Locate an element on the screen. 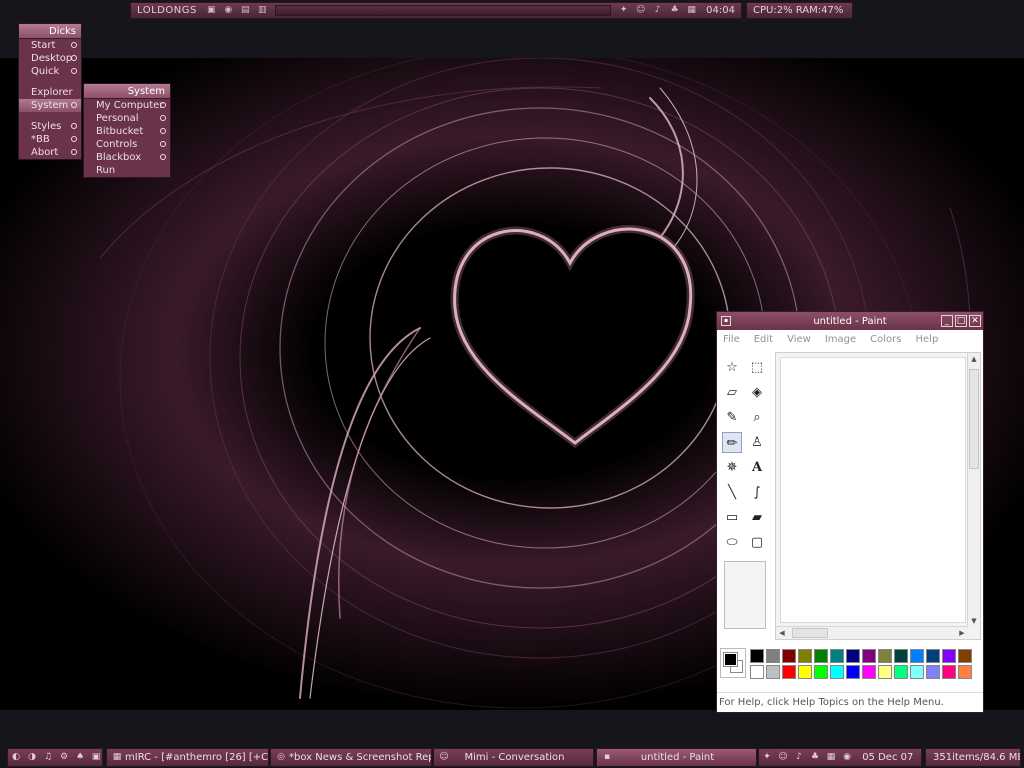 The width and height of the screenshot is (1024, 768). line-icon: ╲ is located at coordinates (732, 492).